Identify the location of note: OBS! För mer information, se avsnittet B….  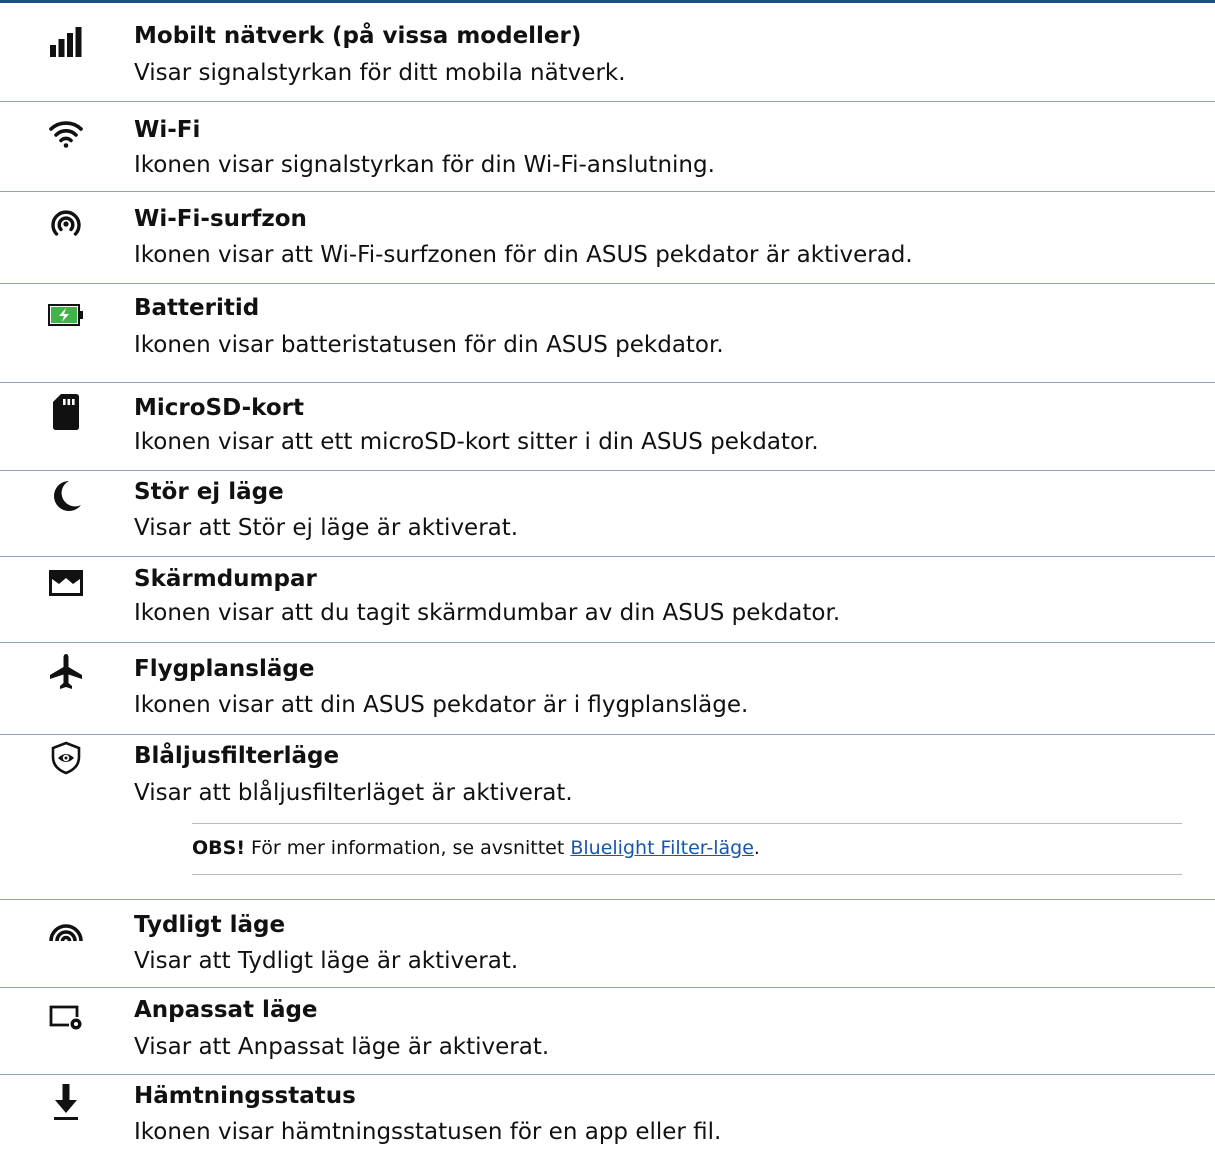
(476, 848).